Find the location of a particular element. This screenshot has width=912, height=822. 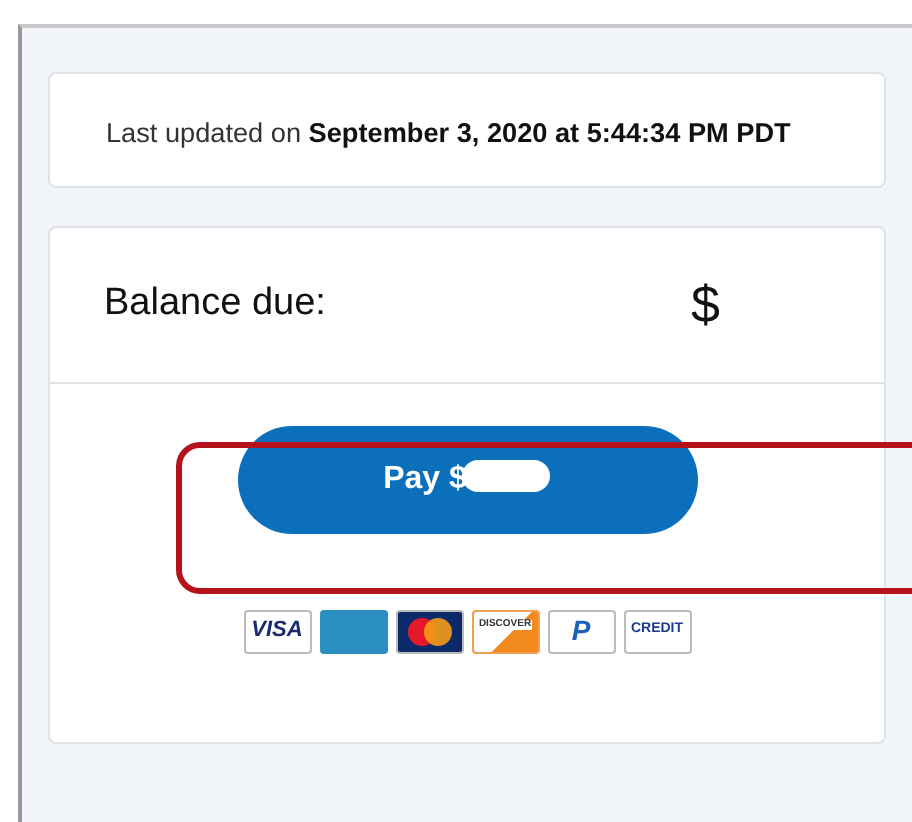

card-logo is located at coordinates (353, 631).